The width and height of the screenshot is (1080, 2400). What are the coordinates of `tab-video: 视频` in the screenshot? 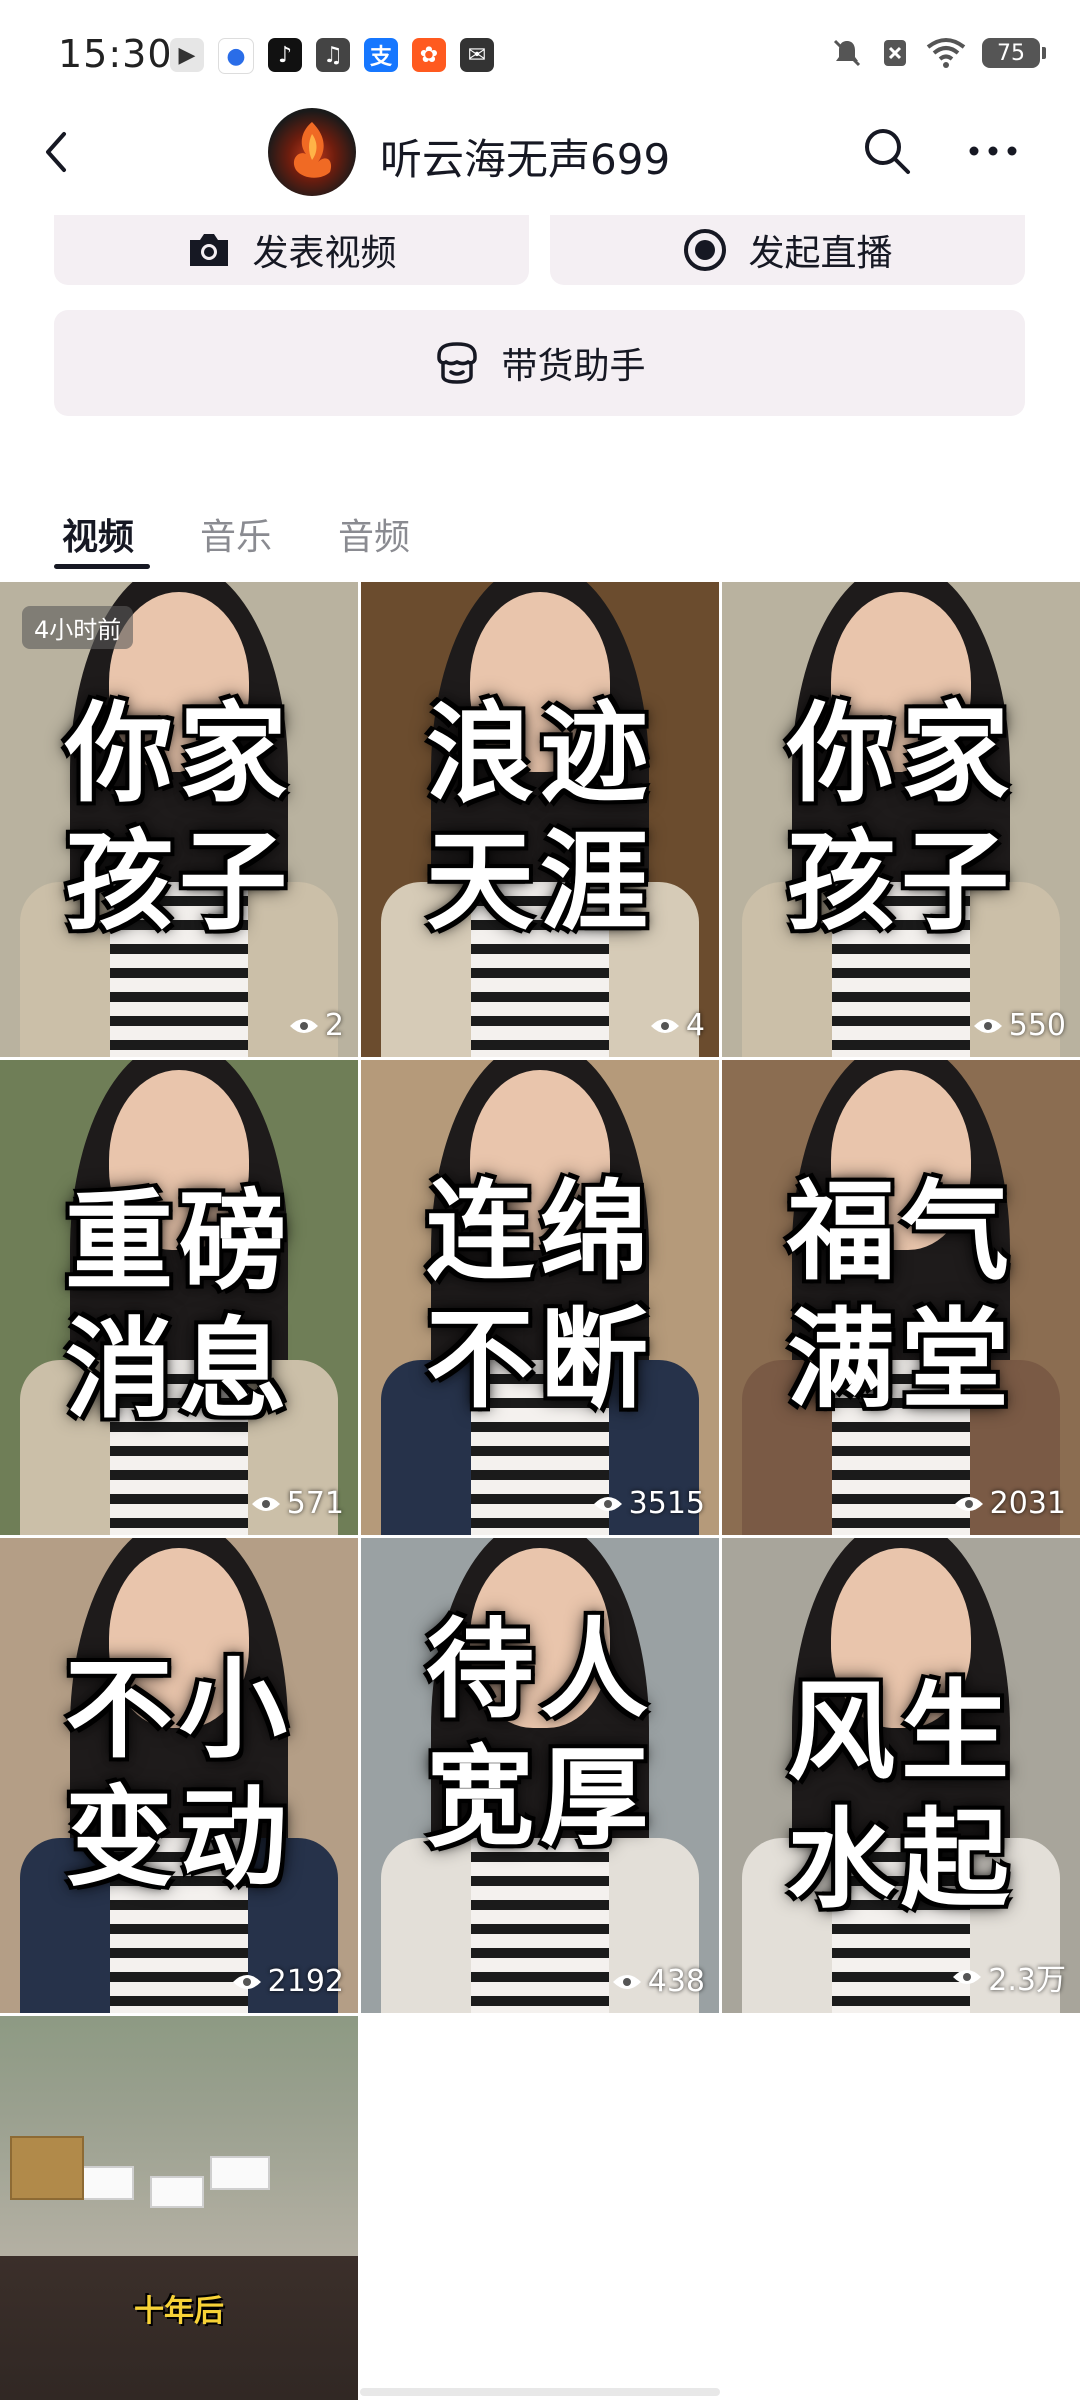 It's located at (98, 534).